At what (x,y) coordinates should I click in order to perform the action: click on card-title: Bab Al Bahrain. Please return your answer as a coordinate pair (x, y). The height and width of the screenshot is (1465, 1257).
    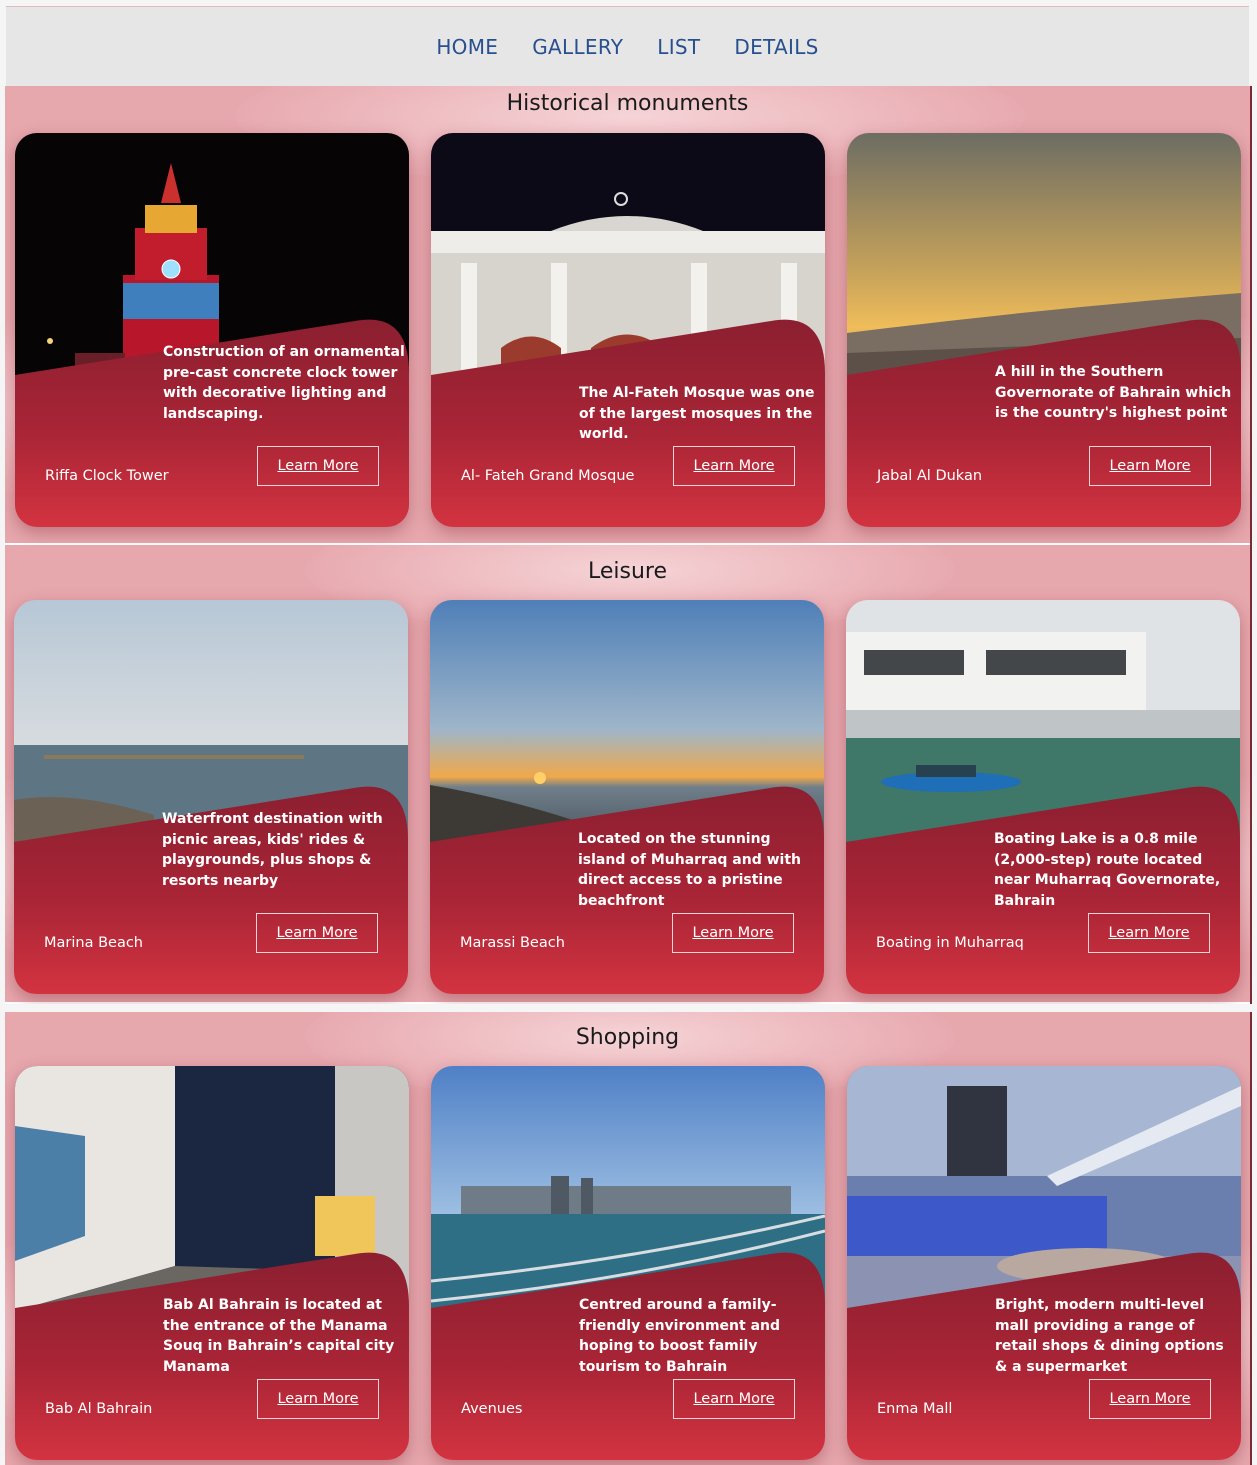
    Looking at the image, I should click on (99, 1409).